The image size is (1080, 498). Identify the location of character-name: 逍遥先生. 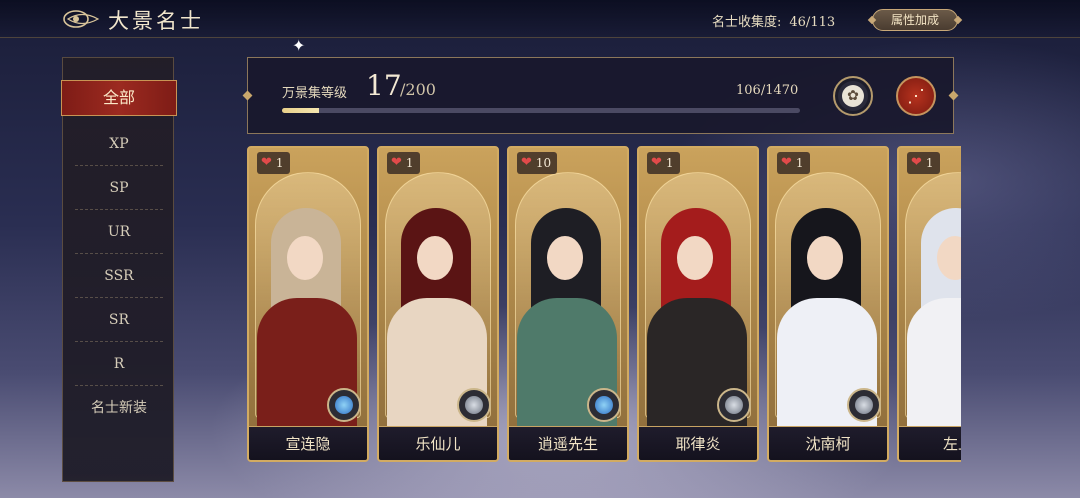
(568, 443).